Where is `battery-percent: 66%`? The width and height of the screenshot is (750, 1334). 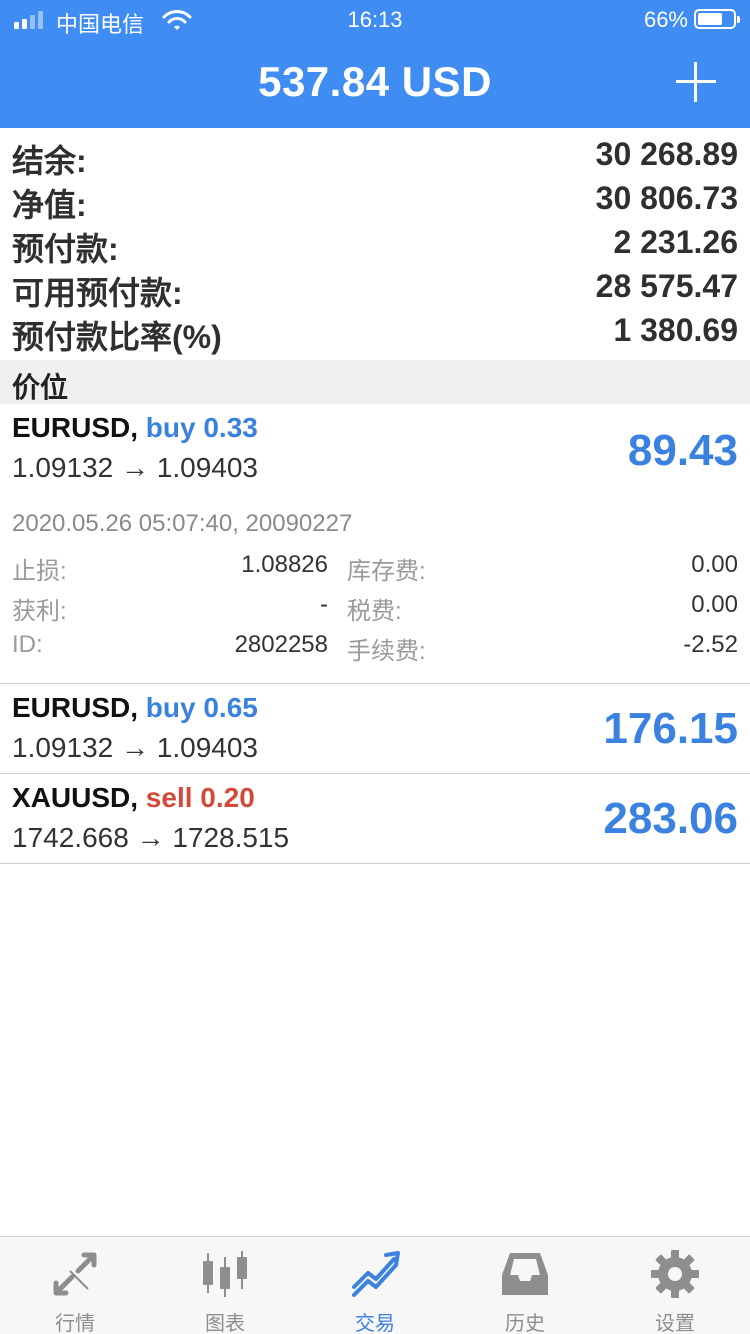
battery-percent: 66% is located at coordinates (665, 19).